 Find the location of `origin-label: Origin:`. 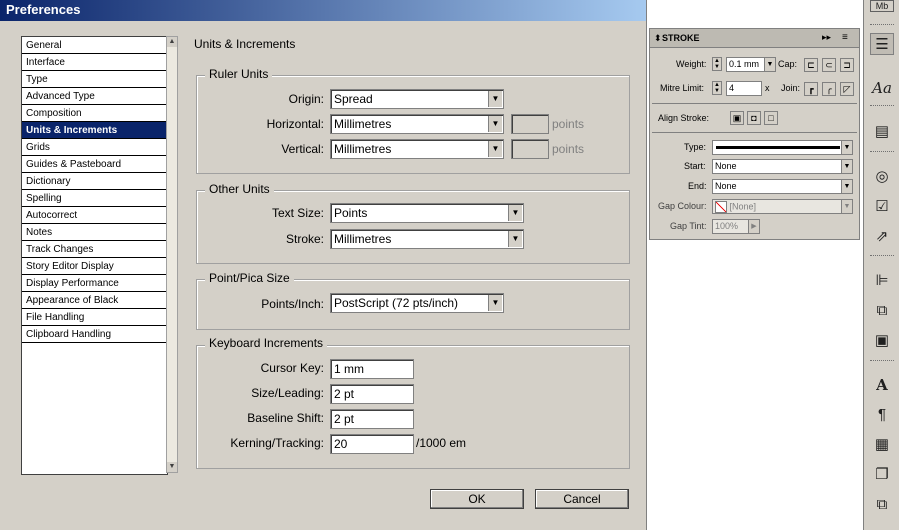

origin-label: Origin: is located at coordinates (306, 99).